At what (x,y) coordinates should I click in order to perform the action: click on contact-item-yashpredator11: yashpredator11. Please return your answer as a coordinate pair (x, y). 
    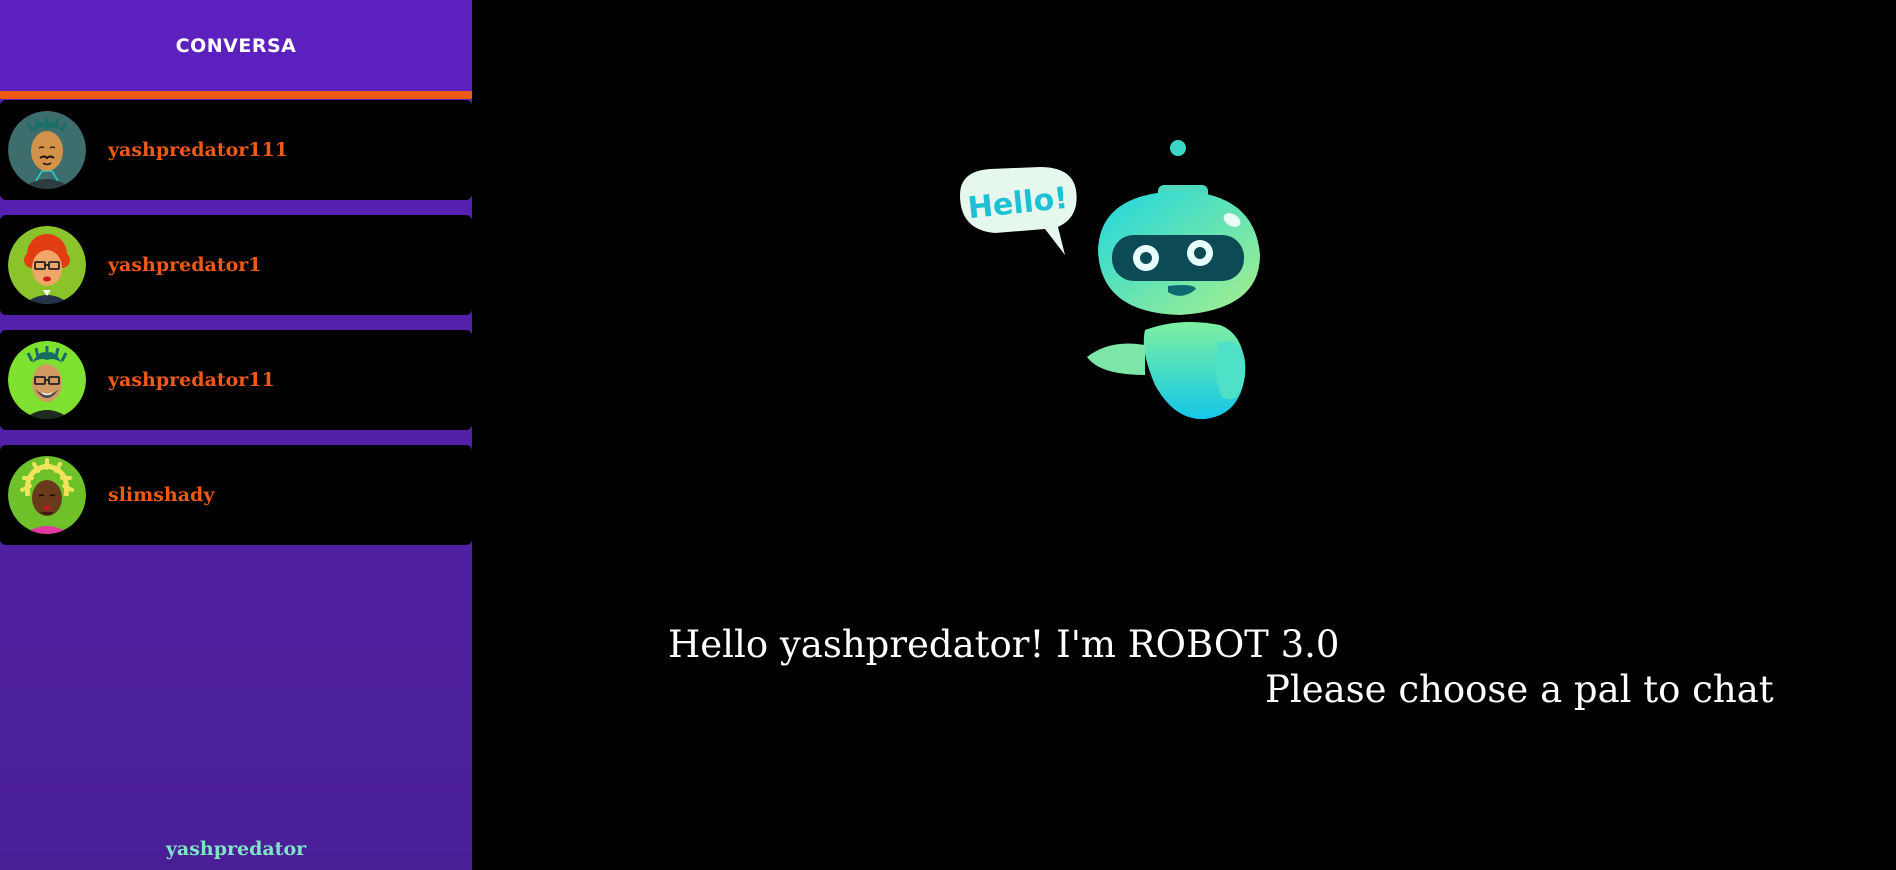
    Looking at the image, I should click on (236, 380).